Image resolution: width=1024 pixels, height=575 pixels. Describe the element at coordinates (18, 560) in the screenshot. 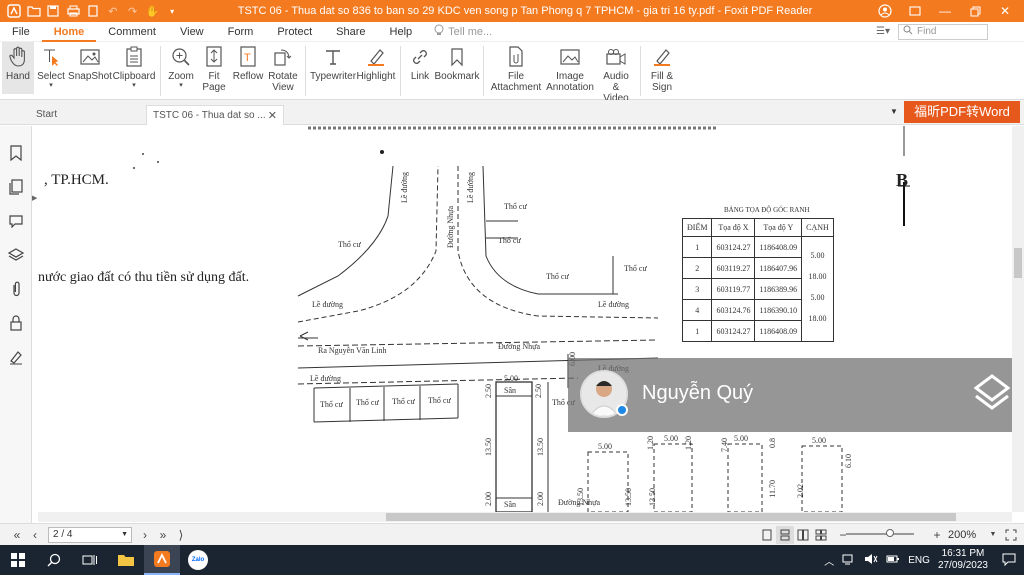

I see `windows-start-icon` at that location.